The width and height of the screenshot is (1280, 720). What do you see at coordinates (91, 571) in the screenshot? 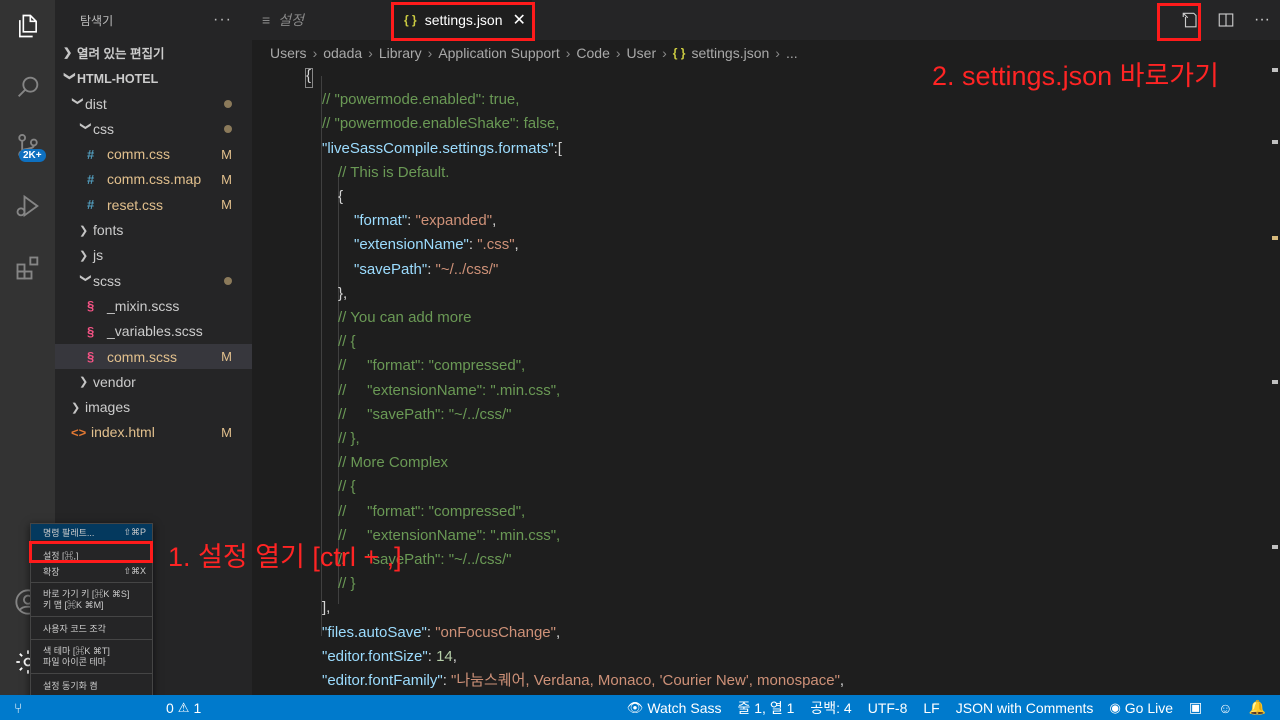
I see `context-menu-item: 확장 ⇧⌘X` at bounding box center [91, 571].